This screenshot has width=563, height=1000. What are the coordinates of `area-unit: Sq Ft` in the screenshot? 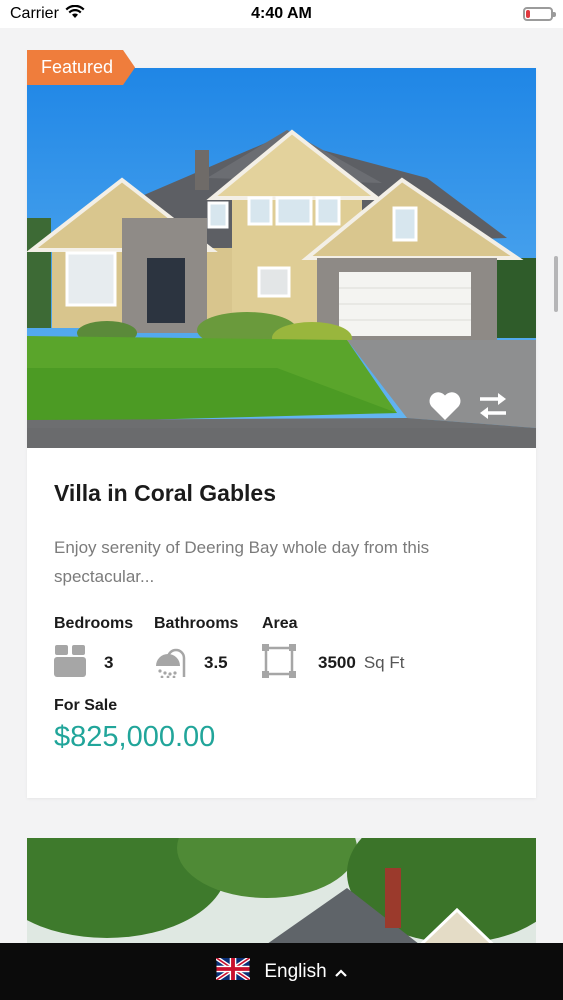 It's located at (384, 662).